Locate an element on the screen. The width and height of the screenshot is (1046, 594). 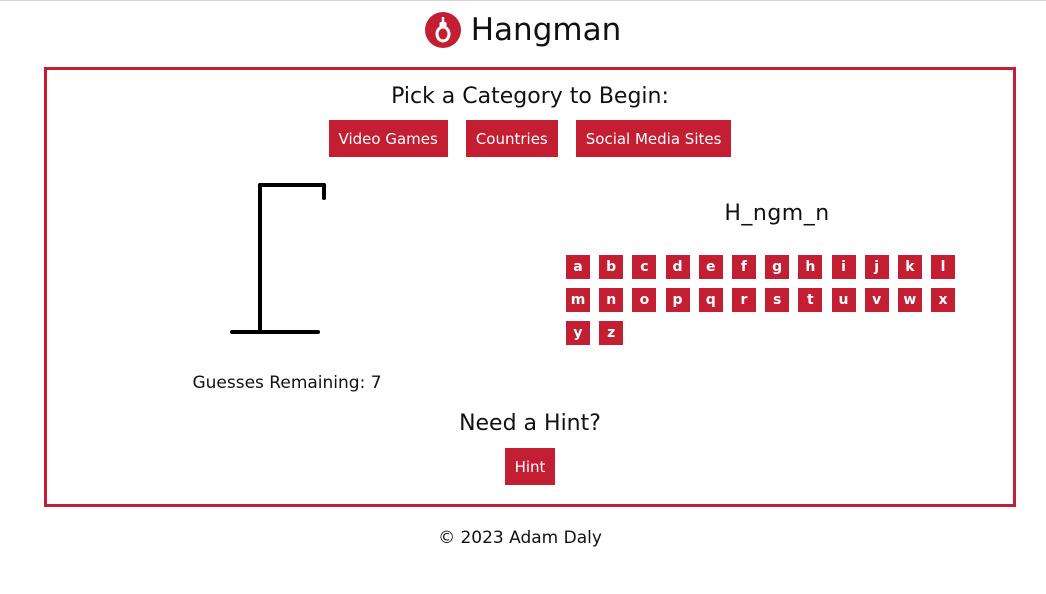
footer-copyright: © 2023 Adam Daly is located at coordinates (520, 538).